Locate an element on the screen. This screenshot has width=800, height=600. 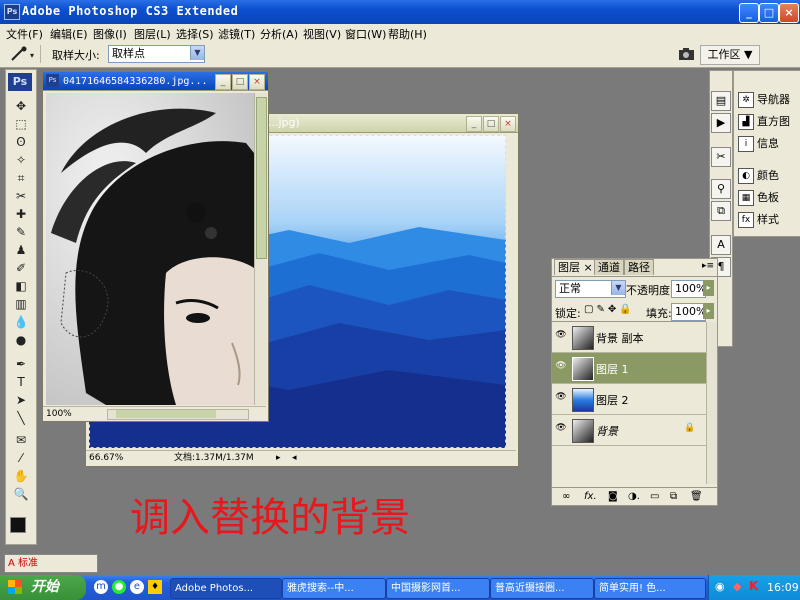
sample-size-select: 取样点 ▼ is located at coordinates (156, 54).